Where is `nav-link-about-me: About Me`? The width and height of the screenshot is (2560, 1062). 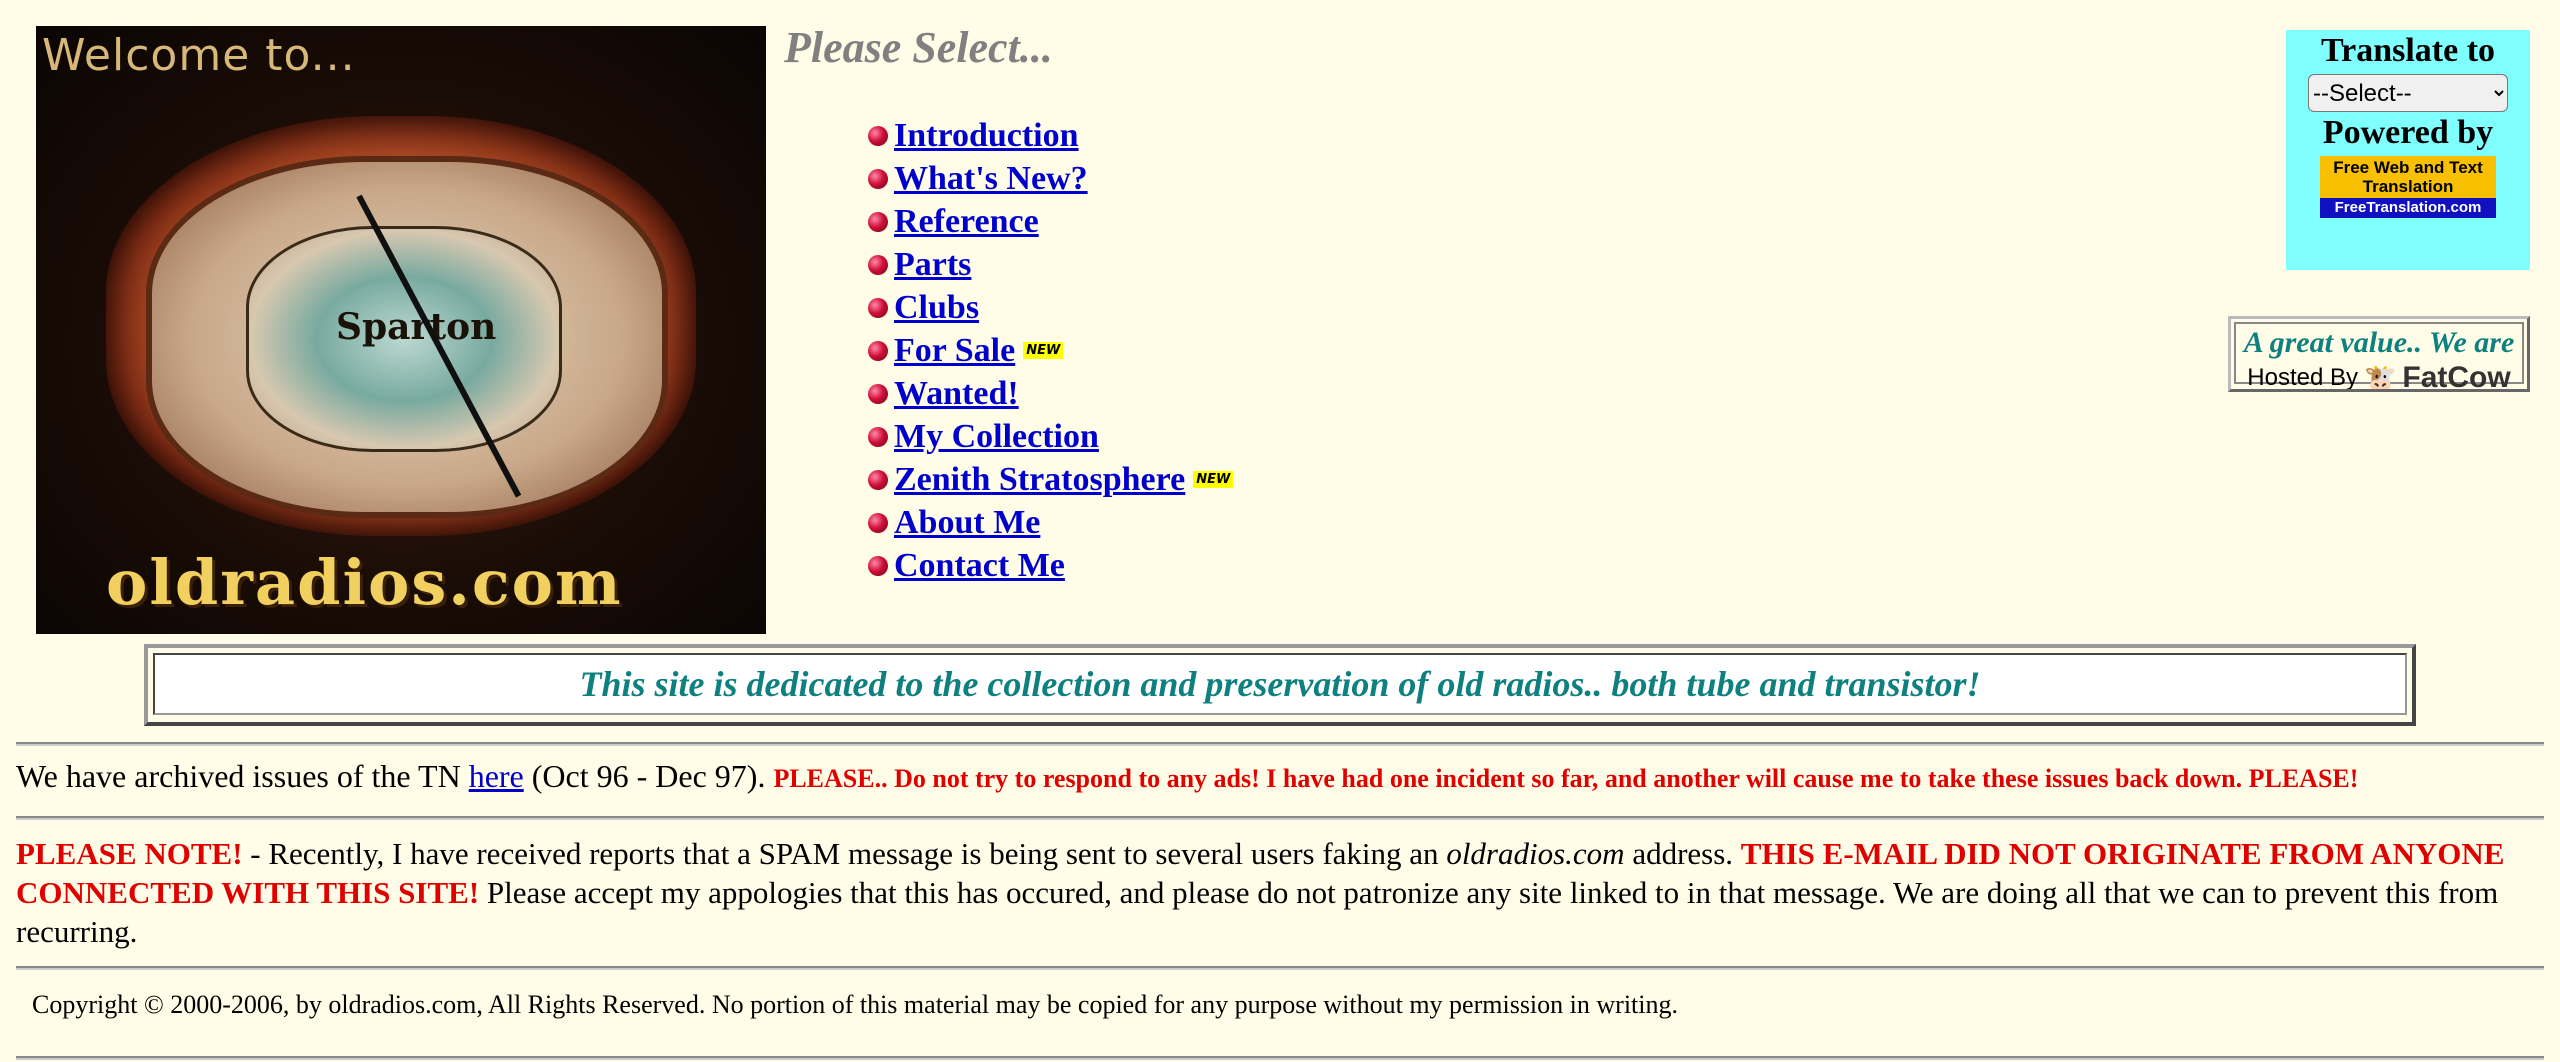
nav-link-about-me: About Me is located at coordinates (967, 523).